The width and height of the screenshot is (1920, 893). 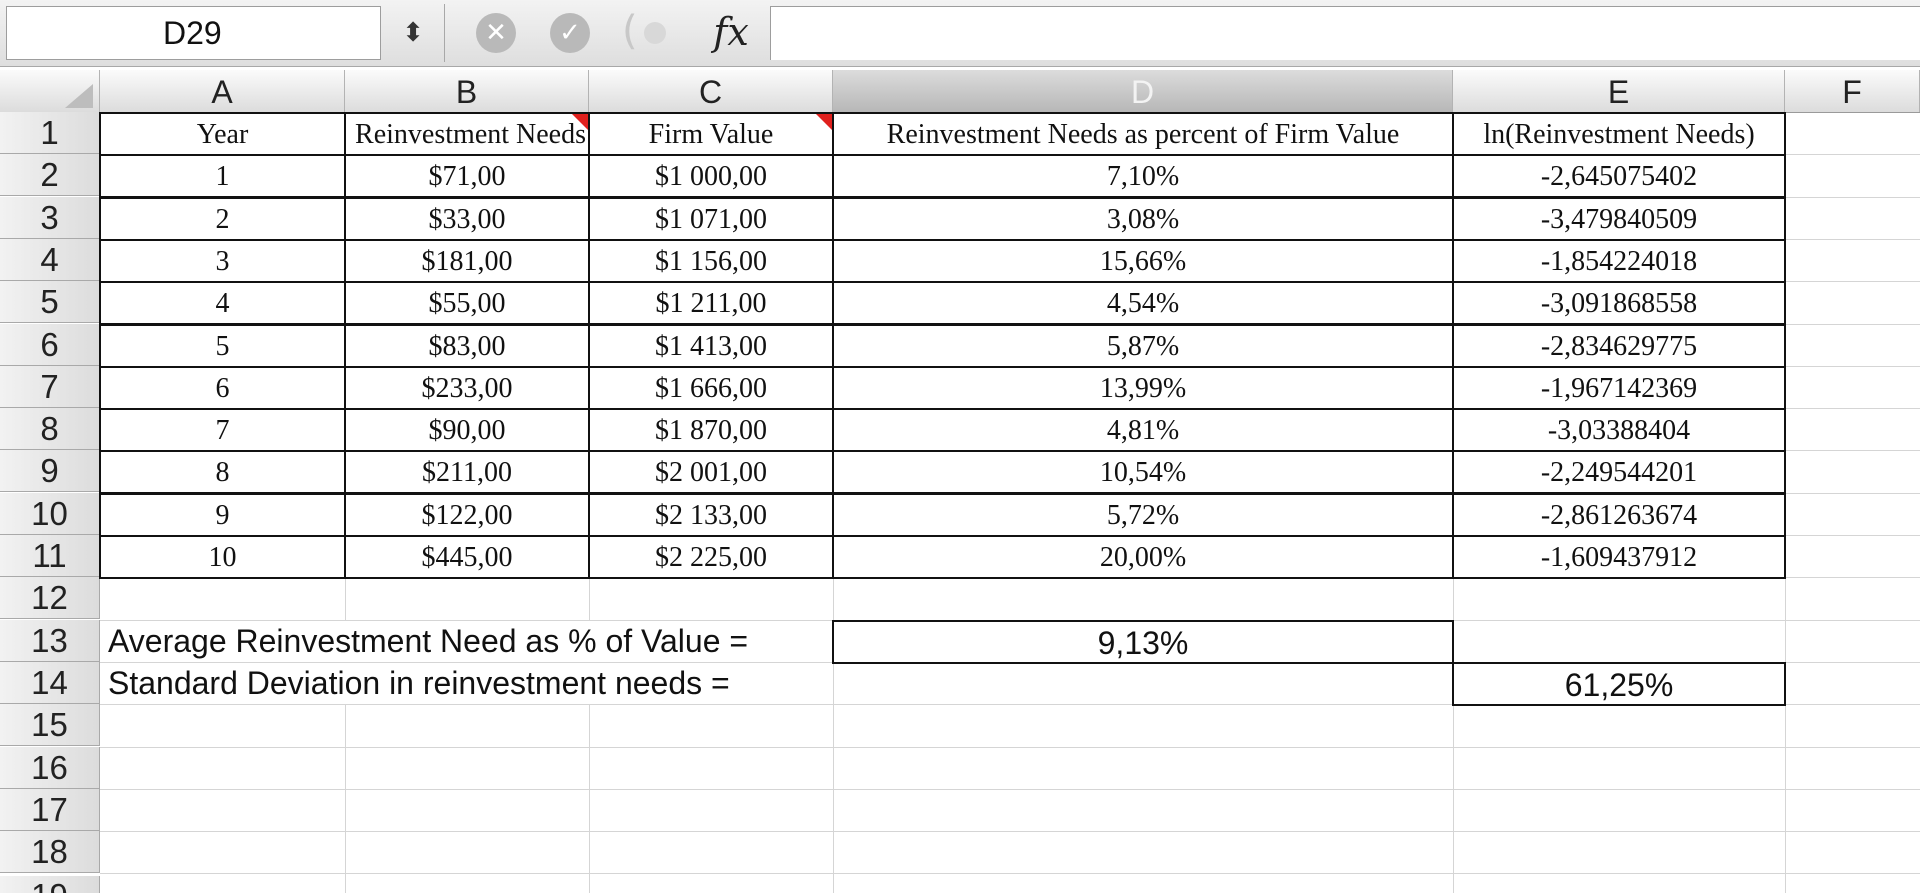 I want to click on cell-reinvestment-needs: $33,00, so click(x=467, y=219).